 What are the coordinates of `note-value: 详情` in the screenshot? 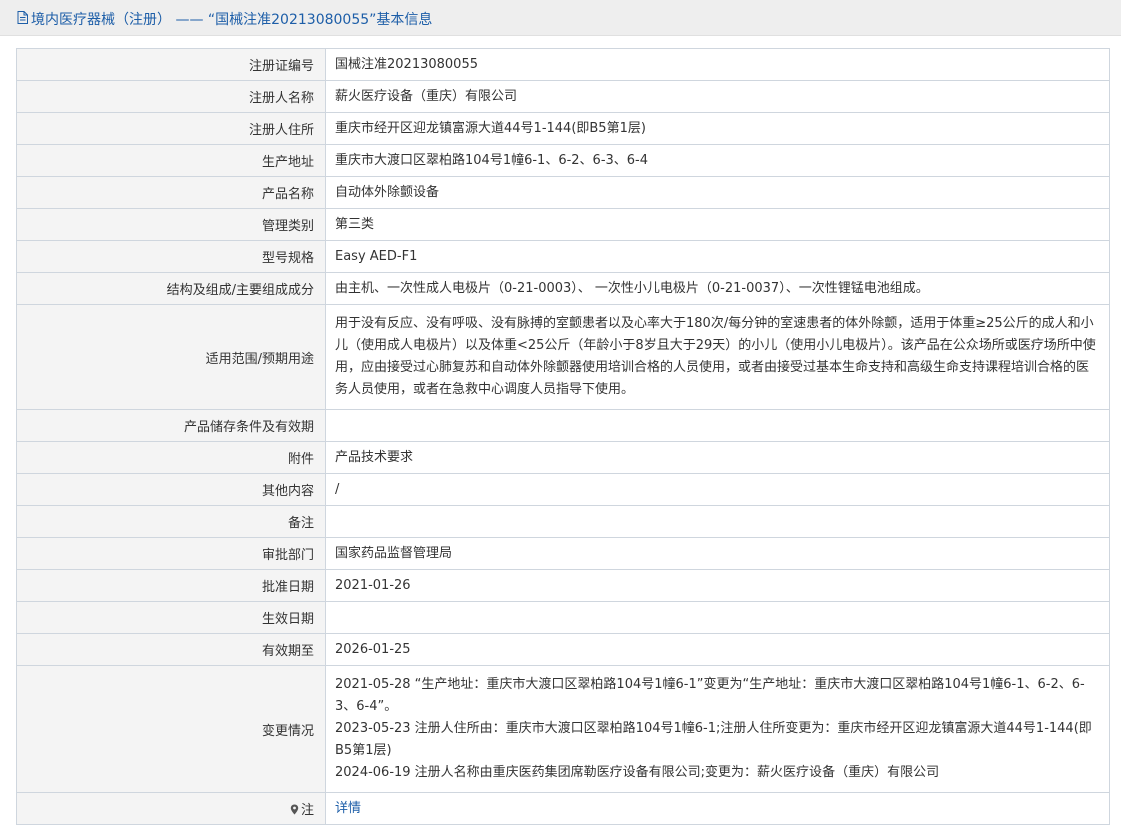 It's located at (717, 808).